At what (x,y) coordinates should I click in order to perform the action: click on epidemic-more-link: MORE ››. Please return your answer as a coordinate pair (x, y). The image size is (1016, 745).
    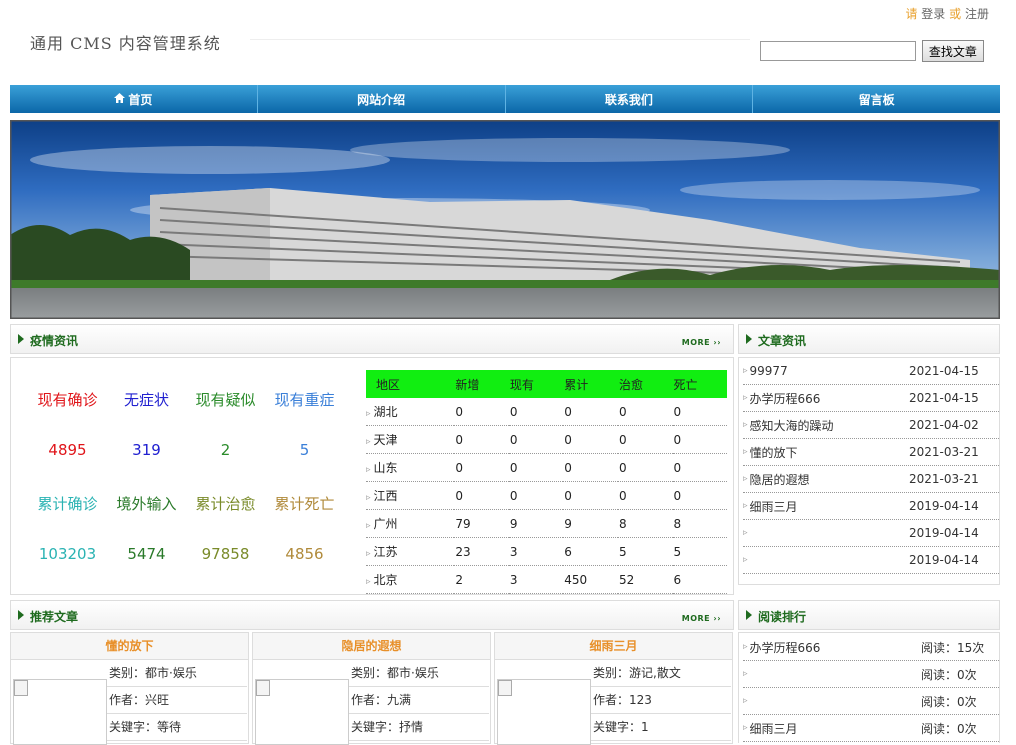
    Looking at the image, I should click on (701, 342).